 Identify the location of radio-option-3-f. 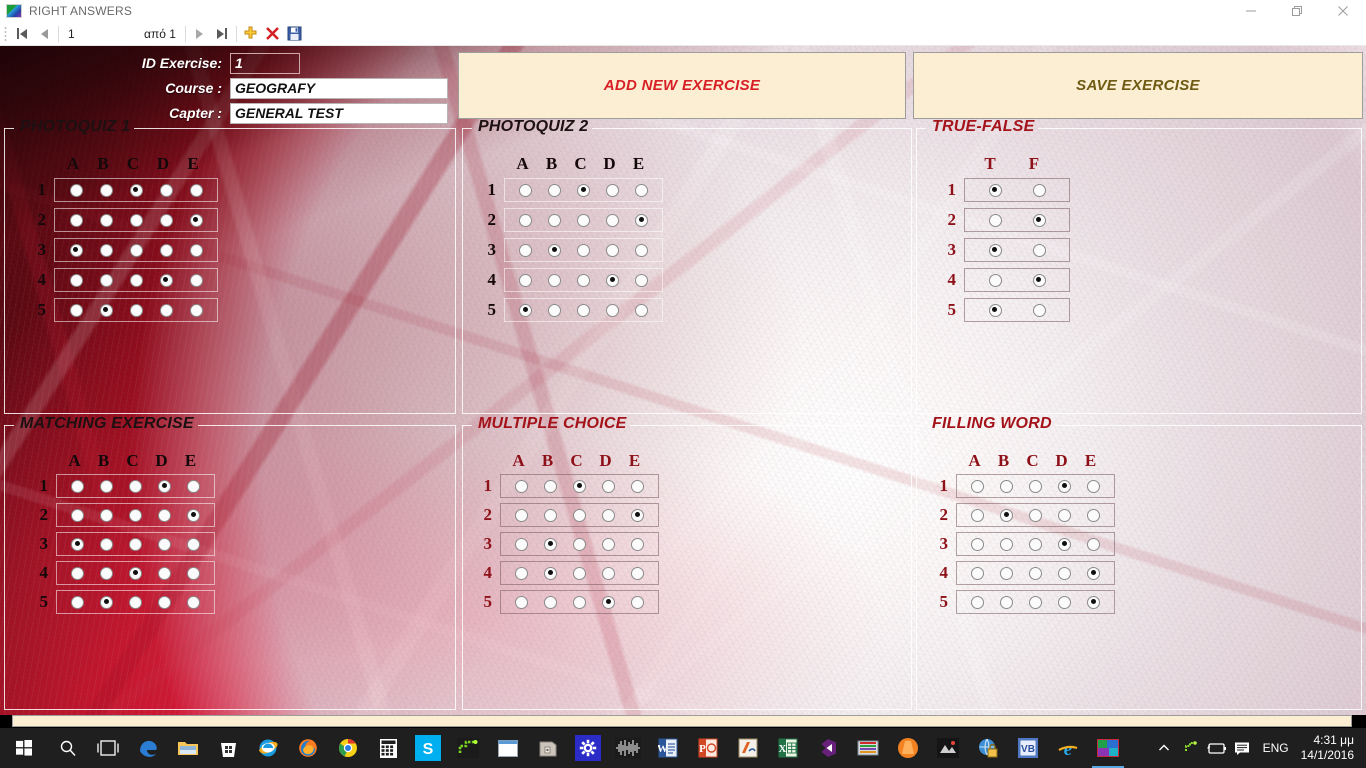
(1039, 250).